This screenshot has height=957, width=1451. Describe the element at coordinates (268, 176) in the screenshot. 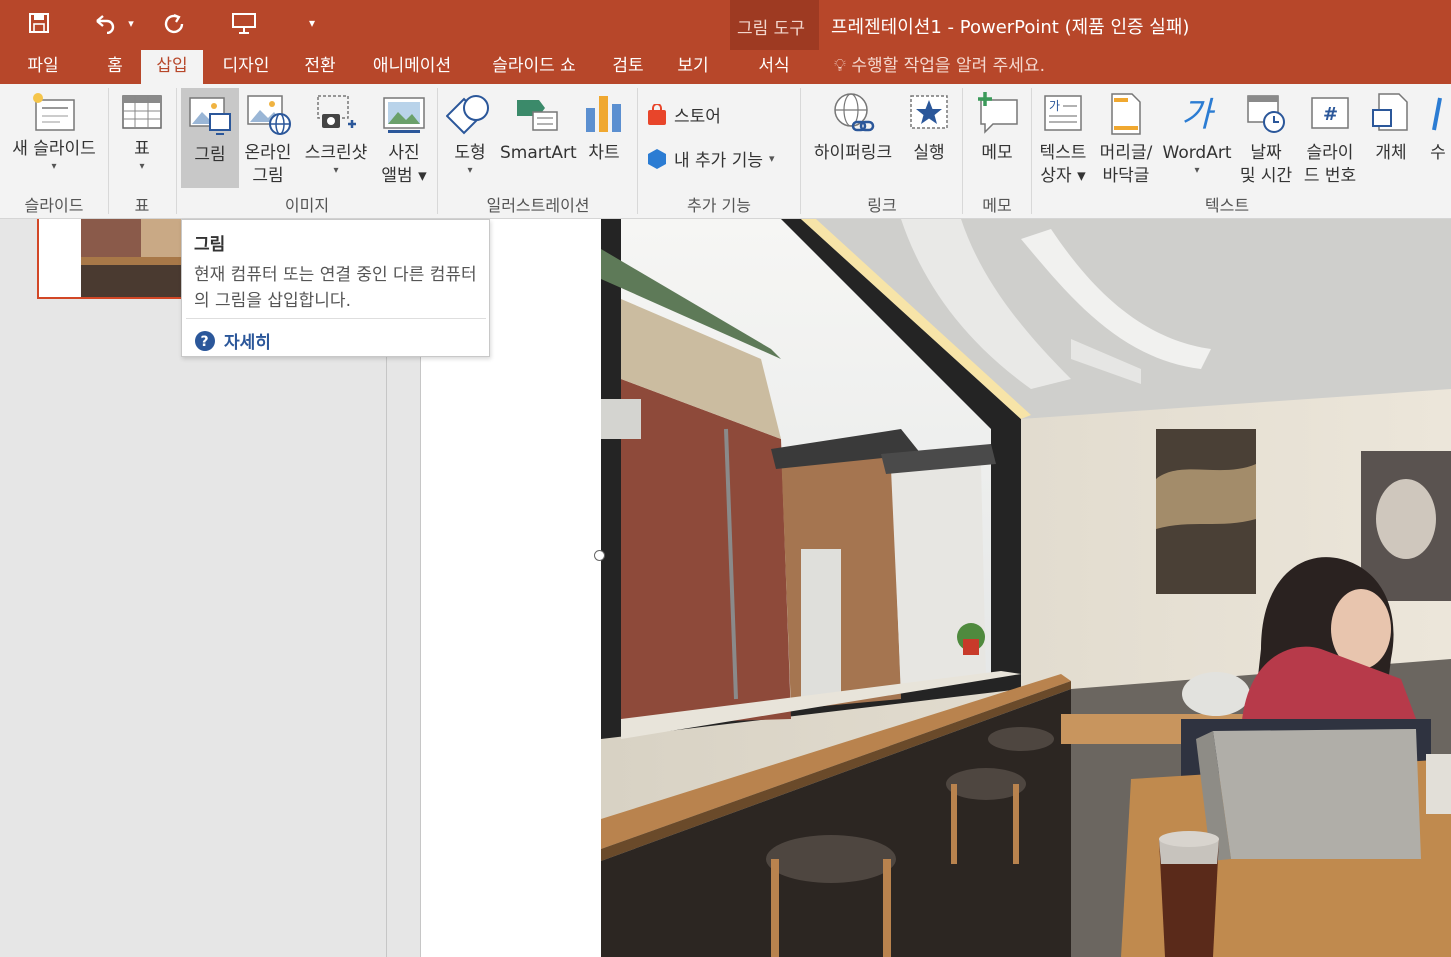

I see `online-pictures-label2: 그림` at that location.